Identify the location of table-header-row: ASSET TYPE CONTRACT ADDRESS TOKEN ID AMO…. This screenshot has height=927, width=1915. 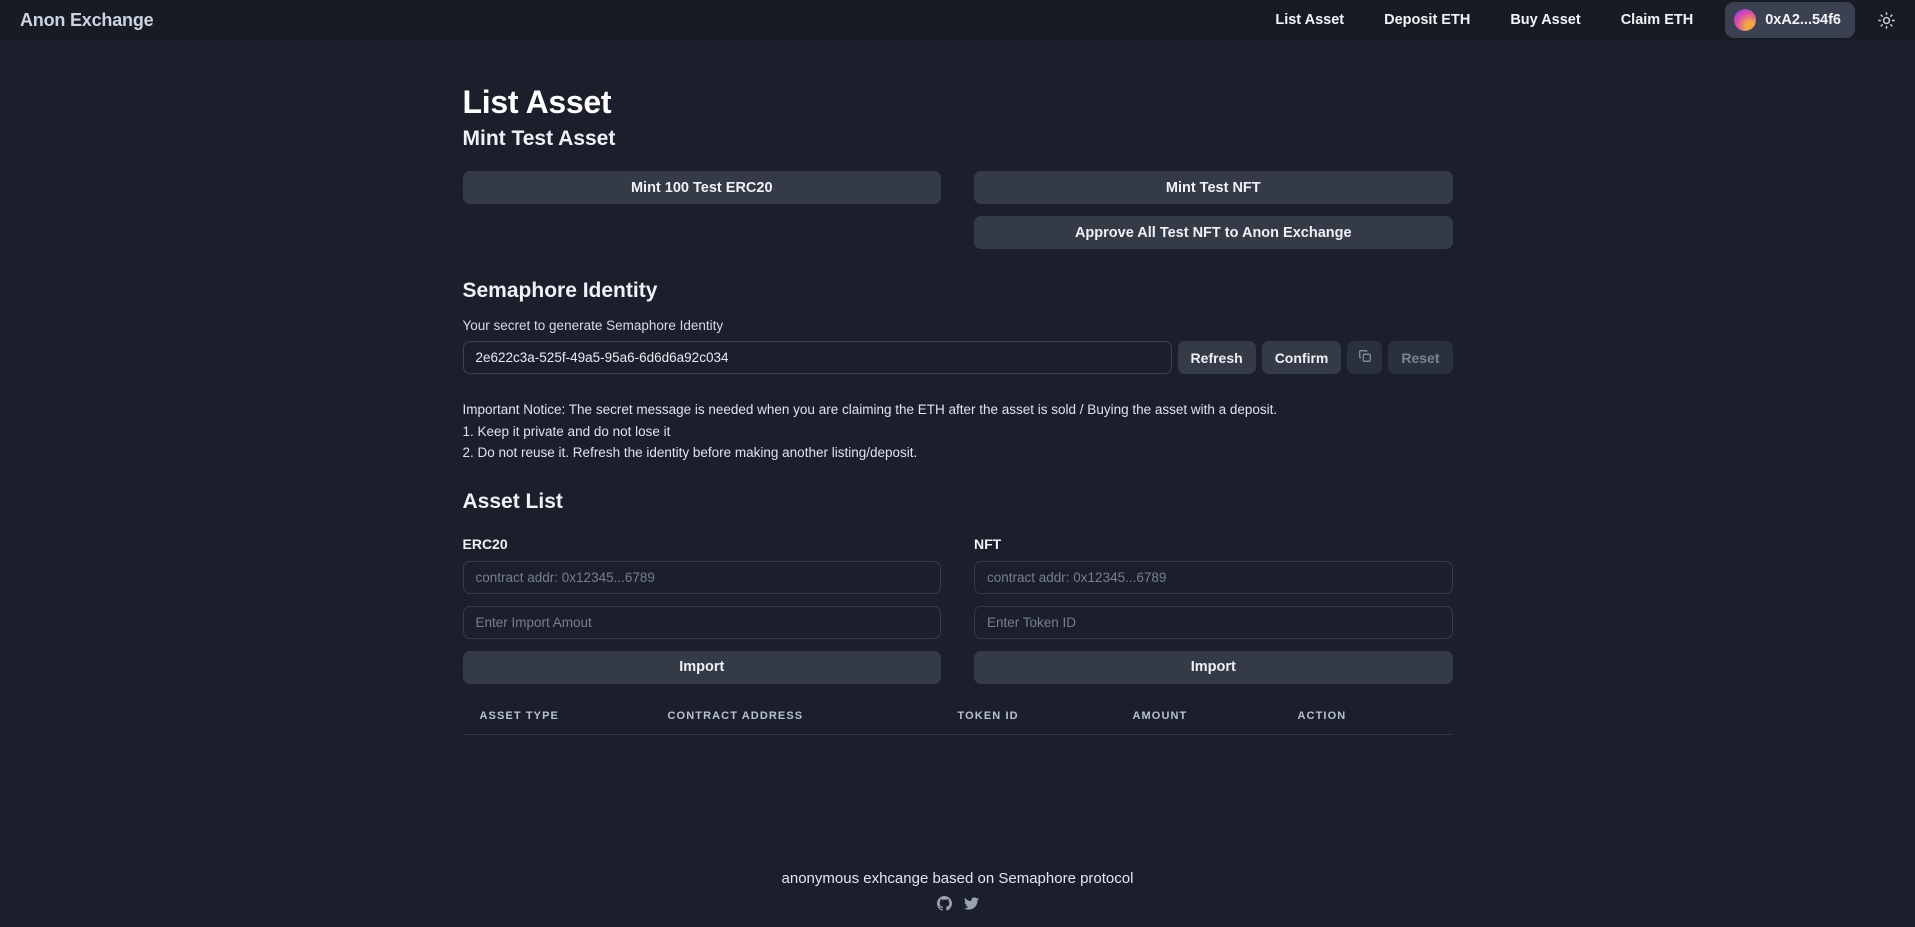
(957, 719).